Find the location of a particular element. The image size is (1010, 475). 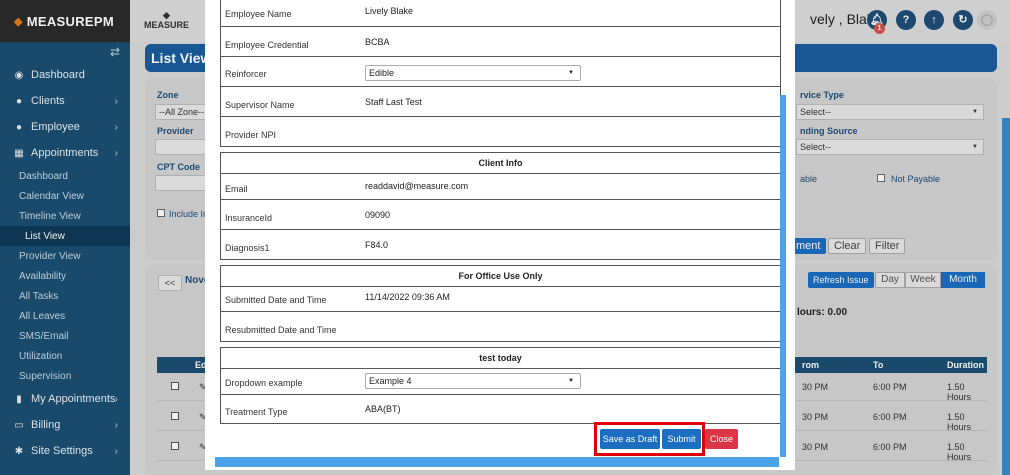

reinforcer-row: Reinforcer Edible ▼ is located at coordinates (500, 72).